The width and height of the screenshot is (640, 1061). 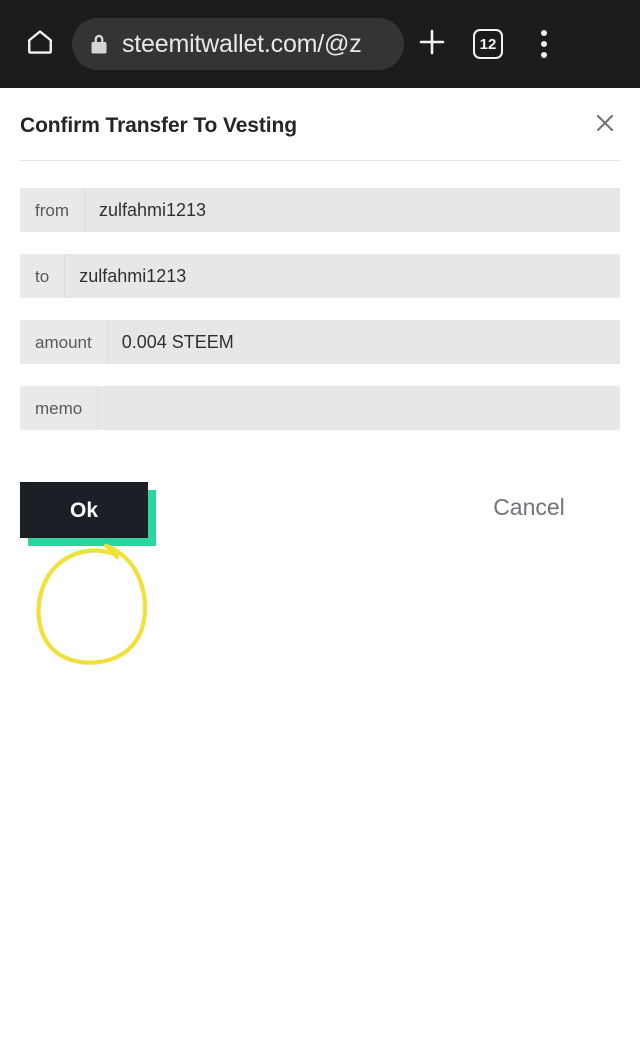 I want to click on close-button, so click(x=605, y=125).